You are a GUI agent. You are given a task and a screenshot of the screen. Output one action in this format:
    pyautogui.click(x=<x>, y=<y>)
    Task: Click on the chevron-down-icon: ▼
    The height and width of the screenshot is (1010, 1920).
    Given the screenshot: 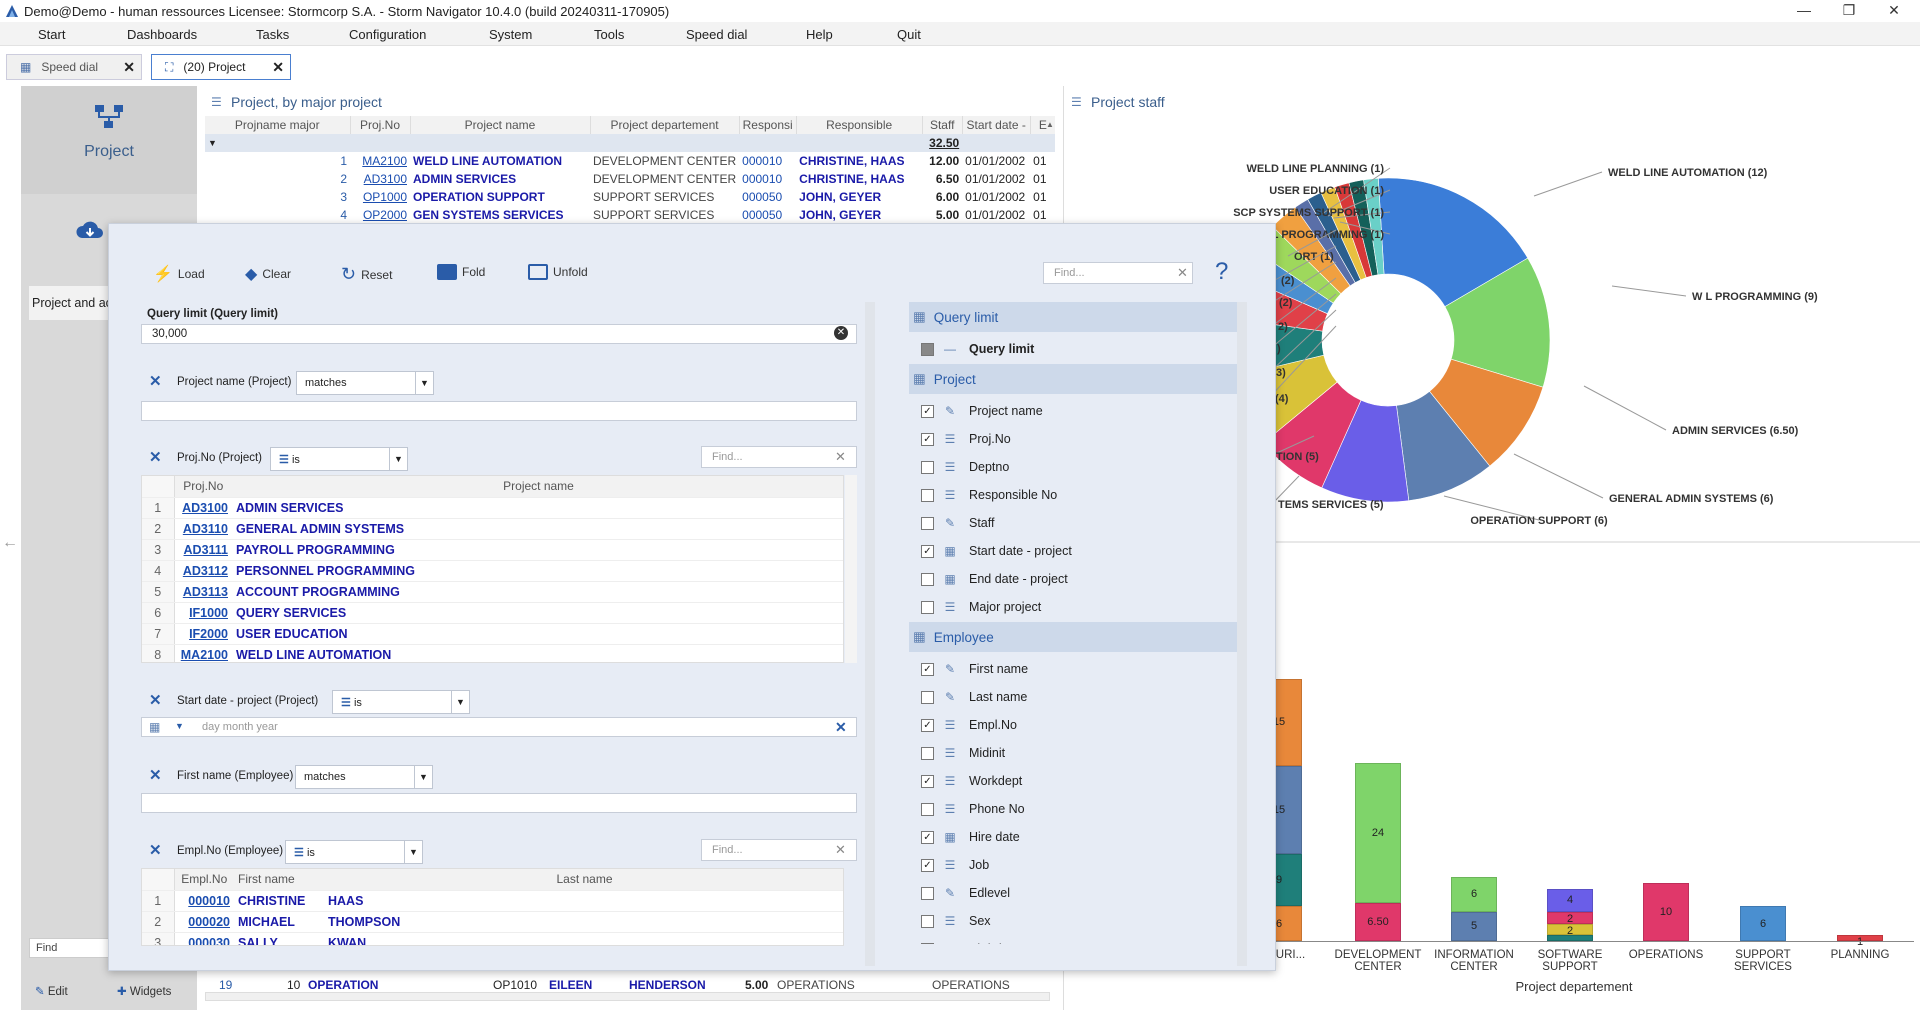 What is the action you would take?
    pyautogui.click(x=179, y=726)
    